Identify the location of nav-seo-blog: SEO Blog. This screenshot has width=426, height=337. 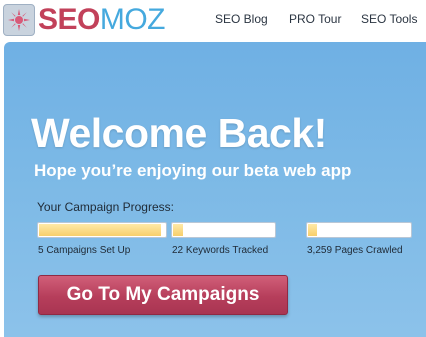
(241, 19).